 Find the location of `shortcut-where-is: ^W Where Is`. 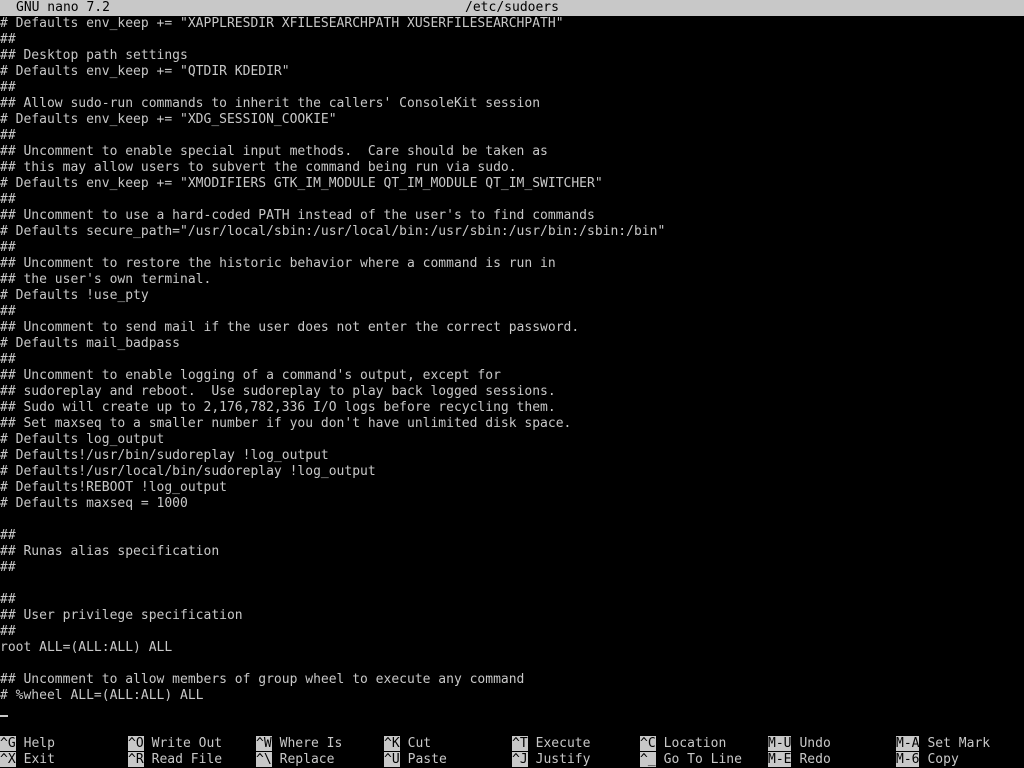

shortcut-where-is: ^W Where Is is located at coordinates (299, 744).